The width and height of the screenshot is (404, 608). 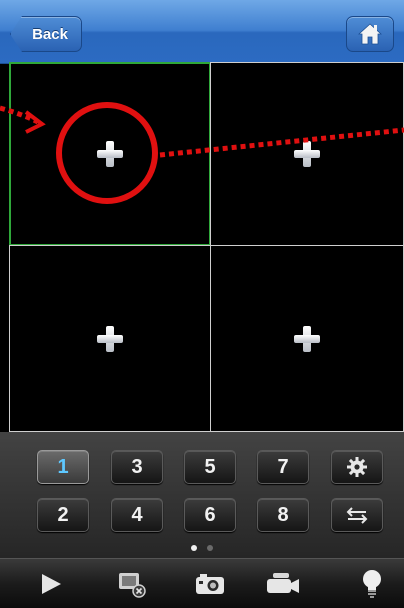 I want to click on back-button: Back, so click(x=46, y=34).